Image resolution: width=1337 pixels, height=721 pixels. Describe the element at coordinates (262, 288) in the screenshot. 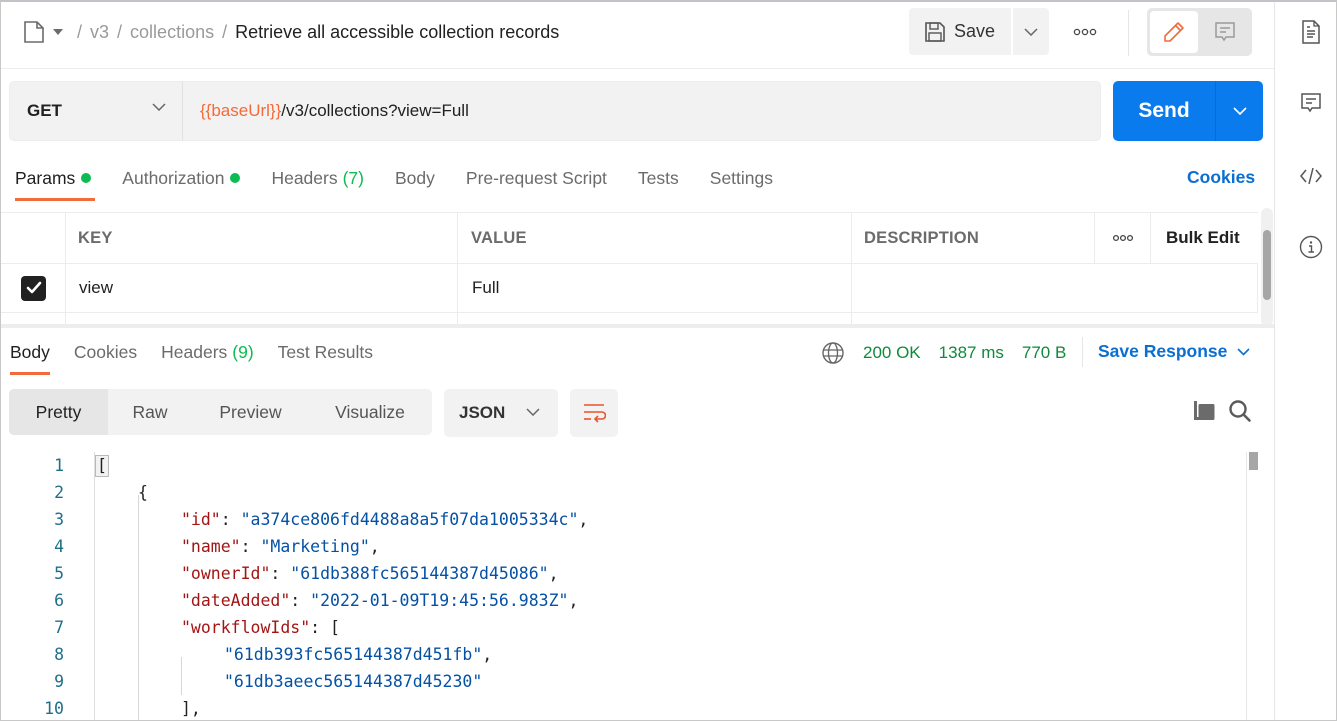

I see `param-key-input: view` at that location.